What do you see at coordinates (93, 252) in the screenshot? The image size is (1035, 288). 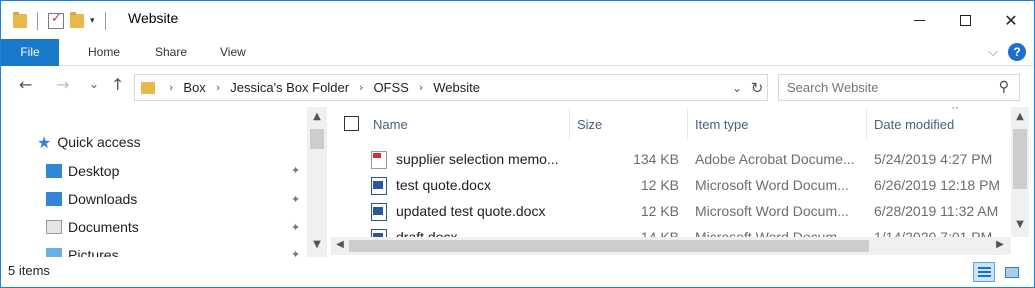 I see `sidebar-item-label: Pictures` at bounding box center [93, 252].